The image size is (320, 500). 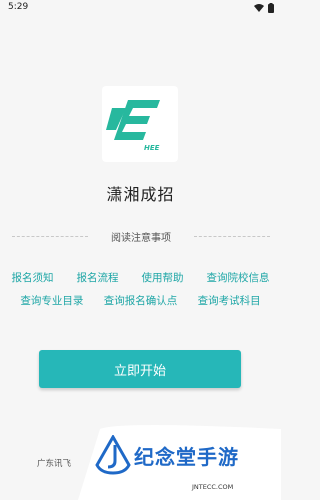 What do you see at coordinates (140, 369) in the screenshot?
I see `start-button: 立即开始` at bounding box center [140, 369].